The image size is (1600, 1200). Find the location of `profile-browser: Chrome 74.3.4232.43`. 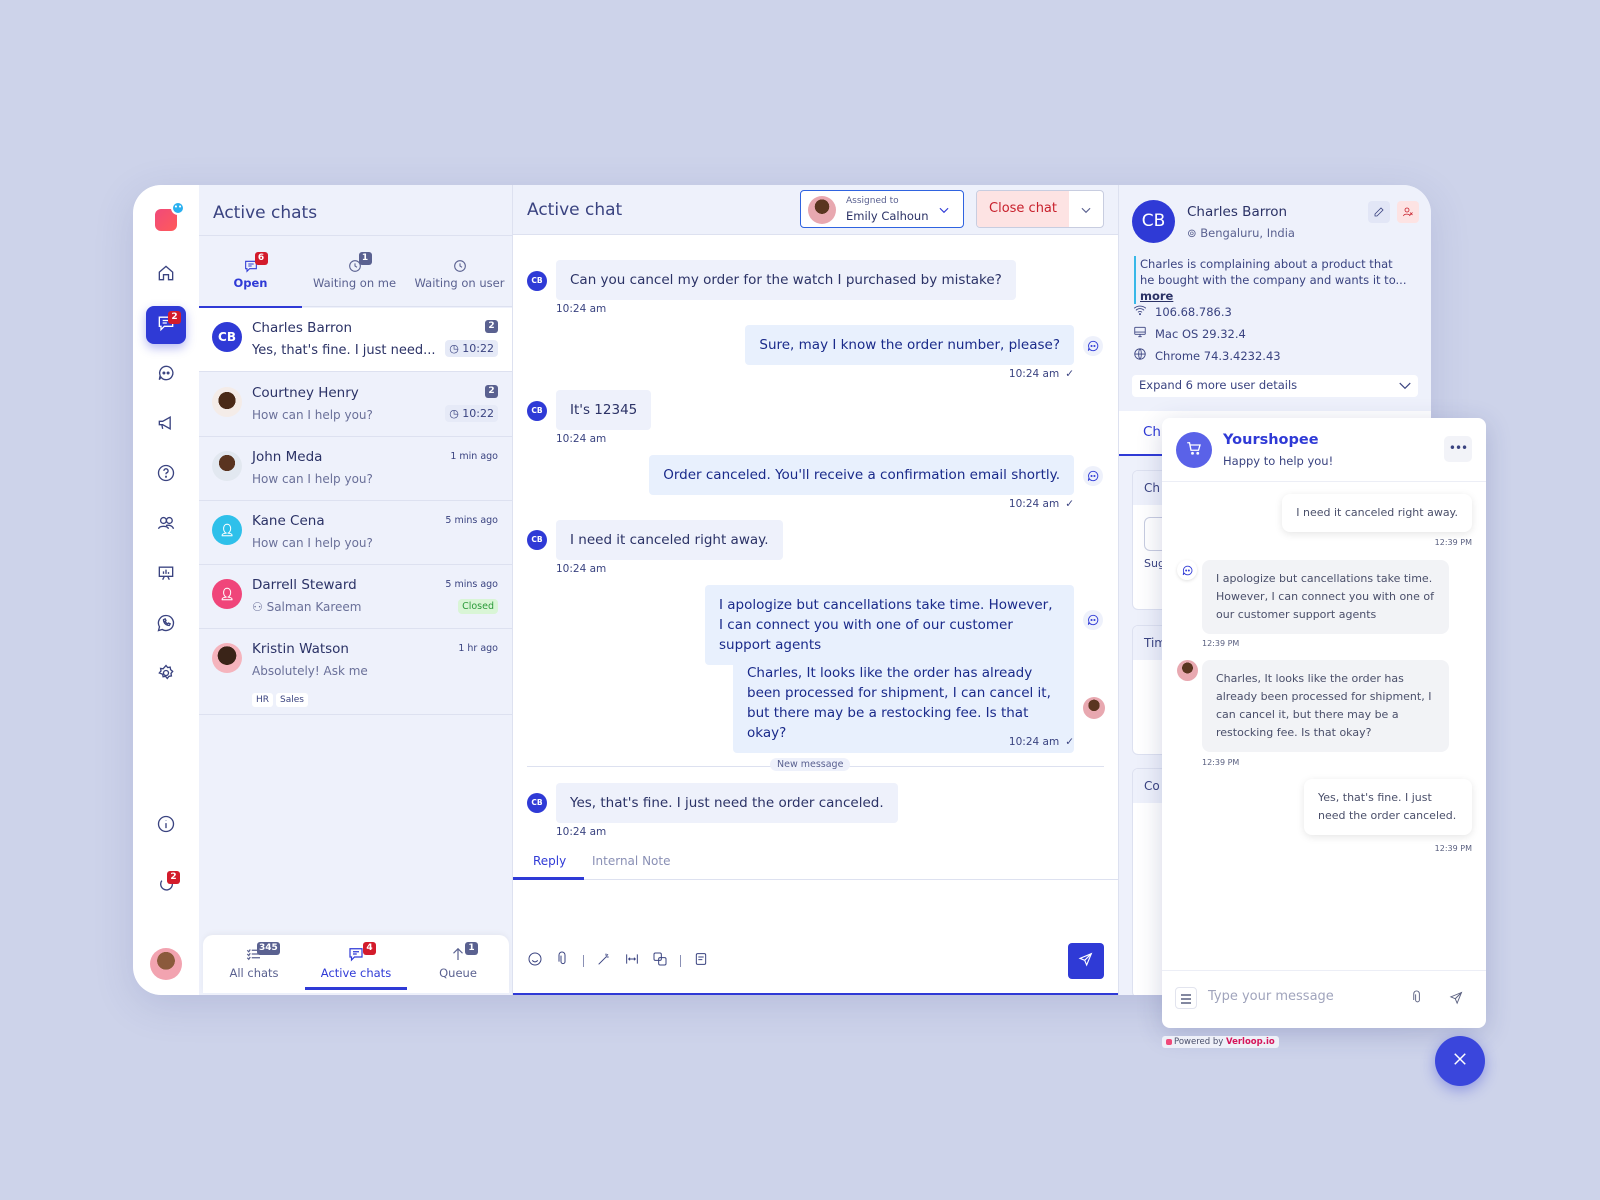

profile-browser: Chrome 74.3.4232.43 is located at coordinates (1207, 355).